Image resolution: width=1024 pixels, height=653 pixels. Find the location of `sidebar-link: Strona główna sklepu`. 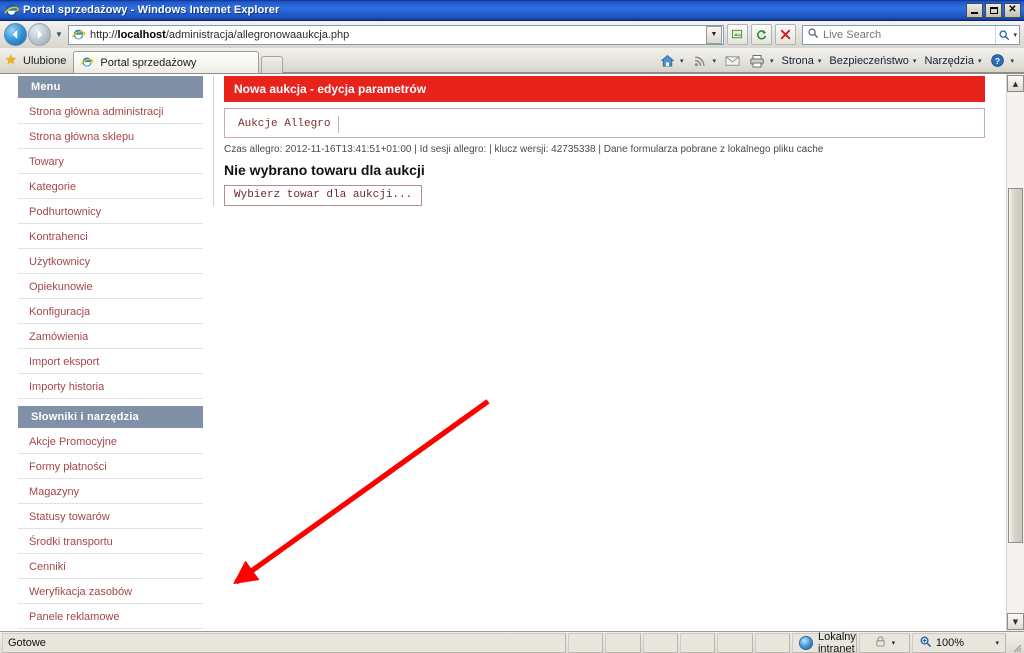

sidebar-link: Strona główna sklepu is located at coordinates (81, 137).